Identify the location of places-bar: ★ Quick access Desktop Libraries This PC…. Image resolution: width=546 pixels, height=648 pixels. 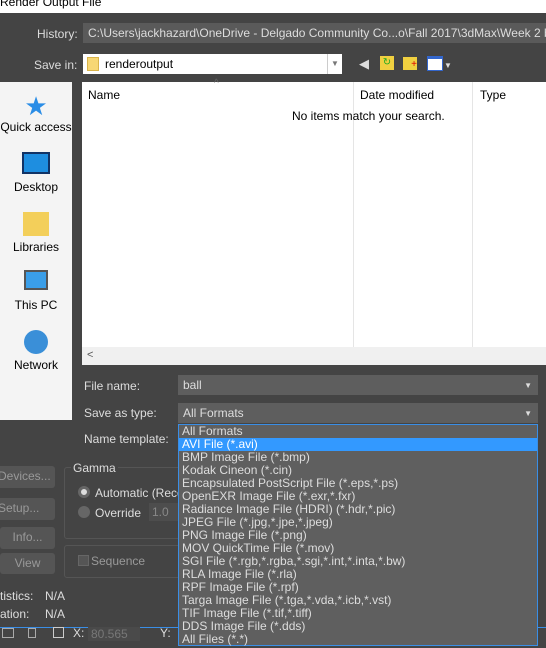
(36, 251).